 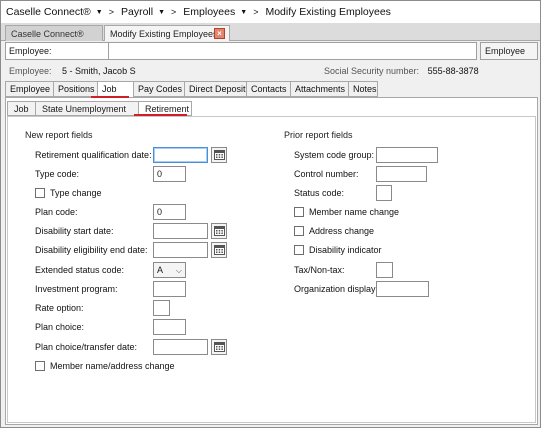 I want to click on tab-notes: Notes, so click(x=363, y=89).